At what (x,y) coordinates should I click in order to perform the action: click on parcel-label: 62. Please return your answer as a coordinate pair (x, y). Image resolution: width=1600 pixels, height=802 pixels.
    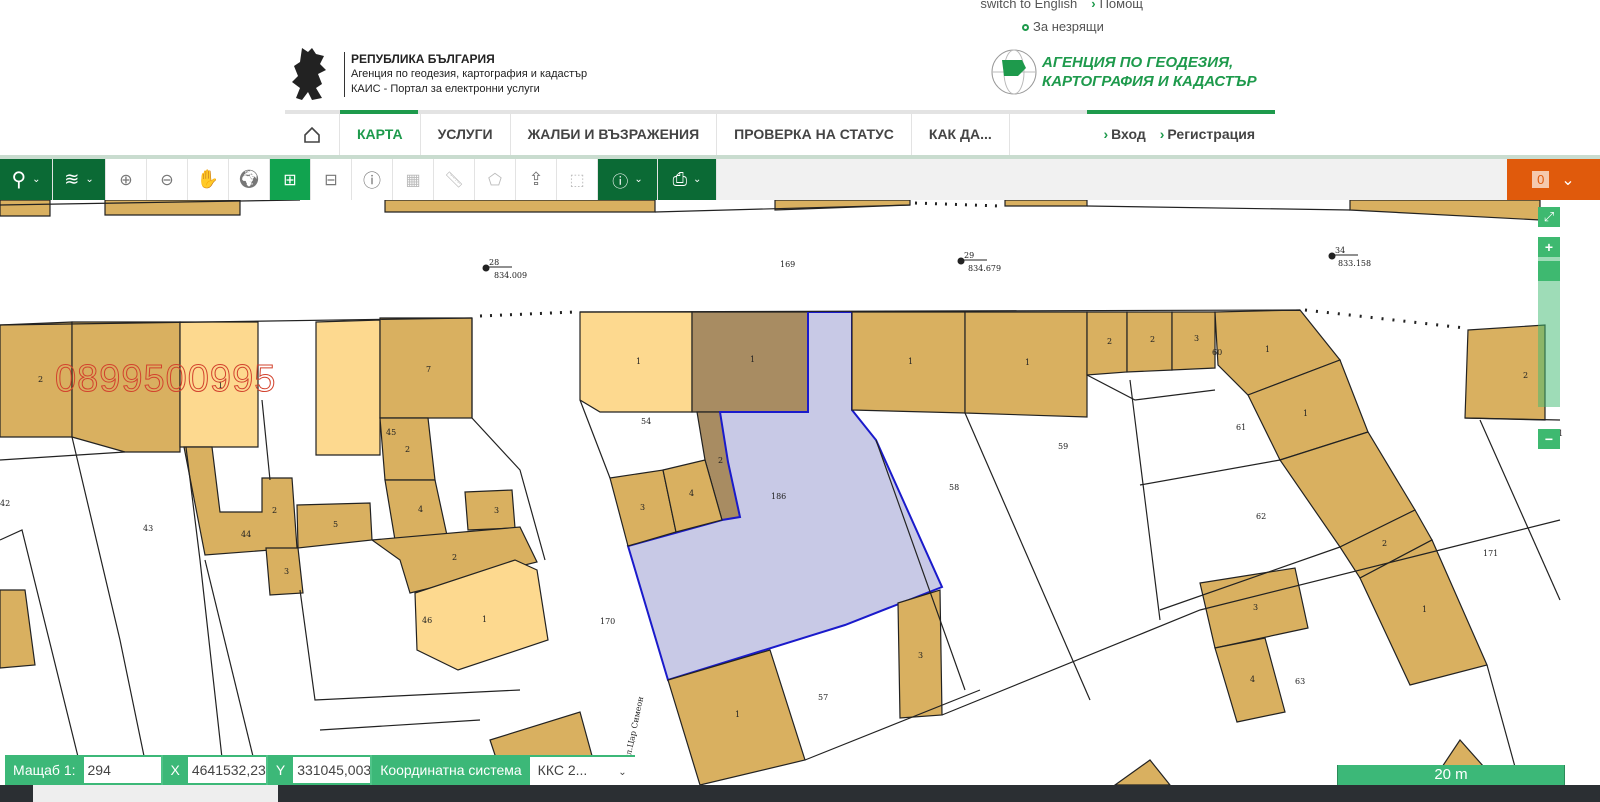
    Looking at the image, I should click on (1261, 516).